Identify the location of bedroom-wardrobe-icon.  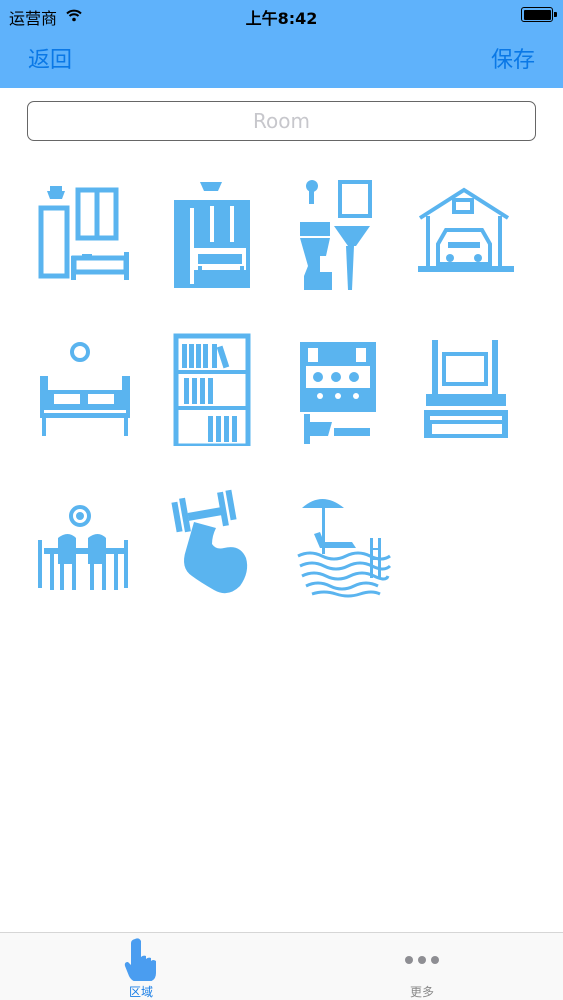
(83, 233).